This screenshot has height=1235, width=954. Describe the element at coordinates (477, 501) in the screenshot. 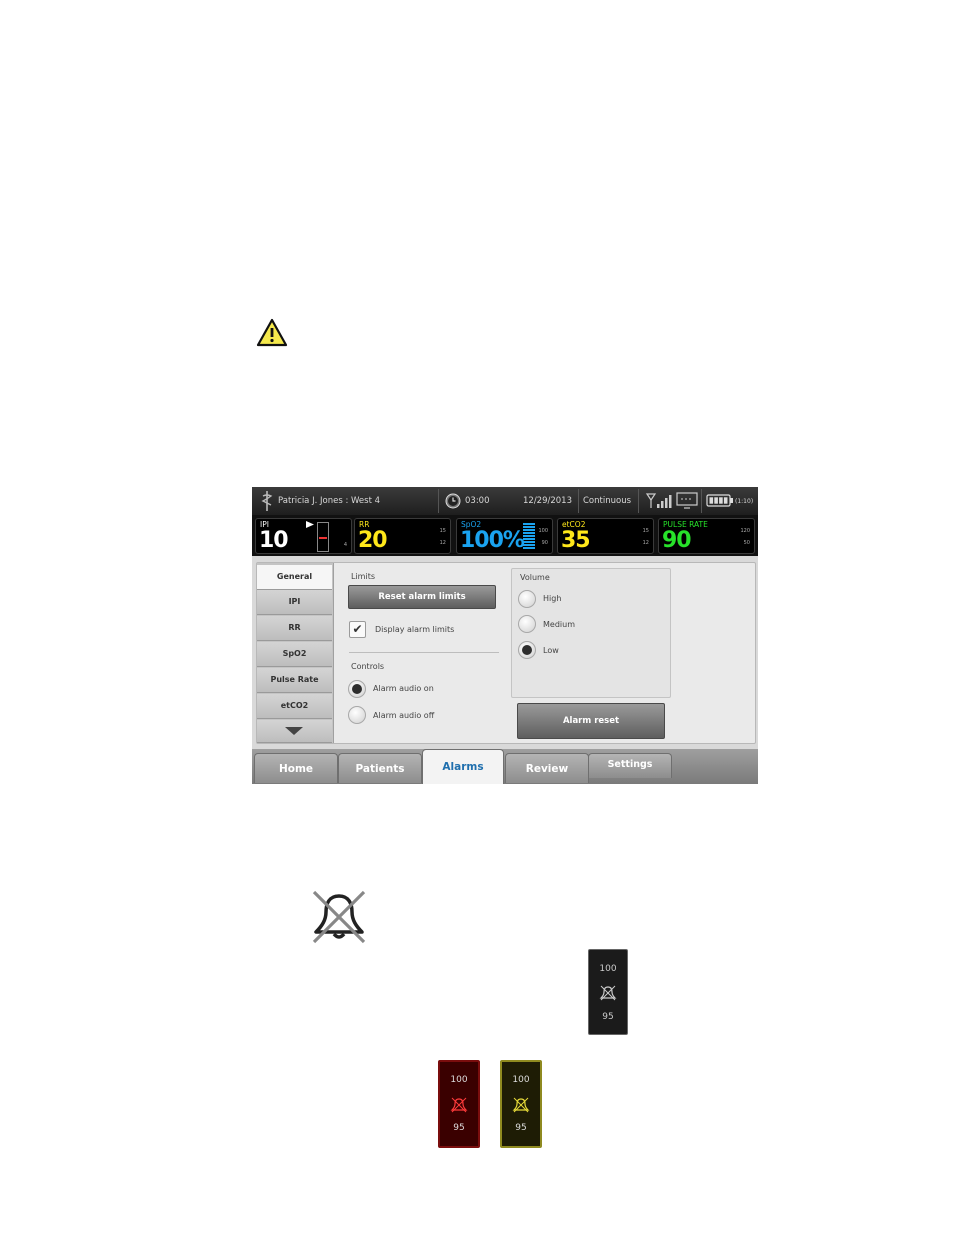

I see `interval-timer: 03:00` at that location.